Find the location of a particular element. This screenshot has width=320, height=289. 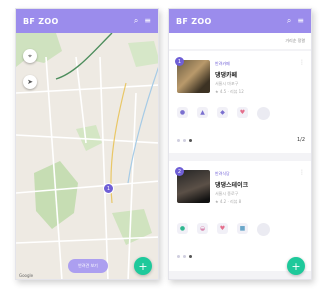

place-category: 반려카페 is located at coordinates (222, 63).